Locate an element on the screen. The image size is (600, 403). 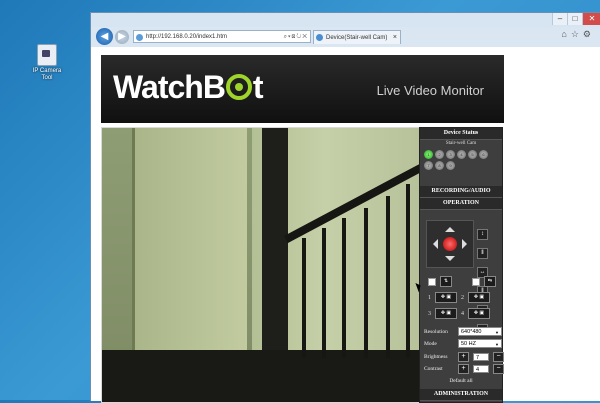
pan-right-icon is located at coordinates (467, 244).